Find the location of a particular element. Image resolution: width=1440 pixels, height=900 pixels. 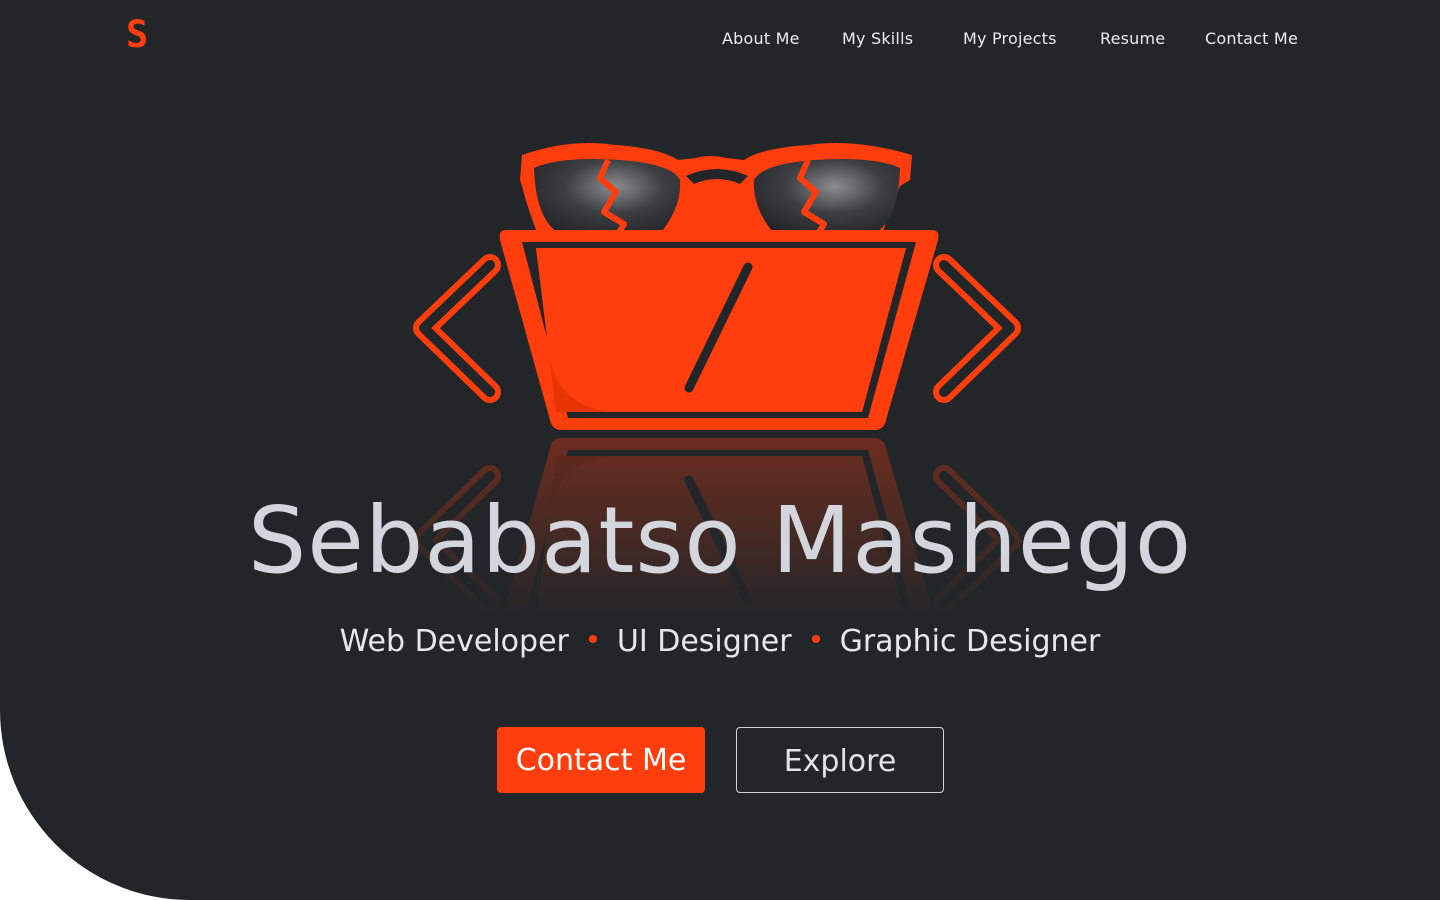

role-ui-designer: UI Designer is located at coordinates (704, 641).